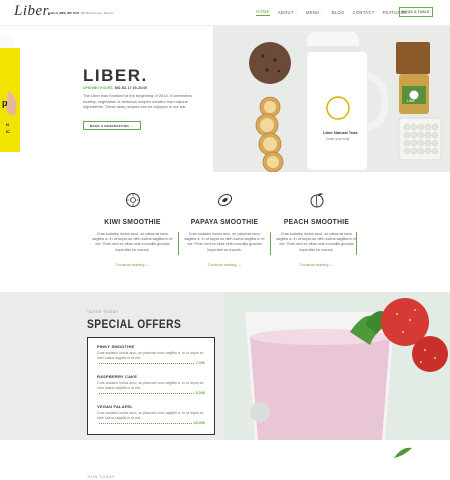 The width and height of the screenshot is (450, 480). I want to click on nav-home: HOME, so click(263, 12).